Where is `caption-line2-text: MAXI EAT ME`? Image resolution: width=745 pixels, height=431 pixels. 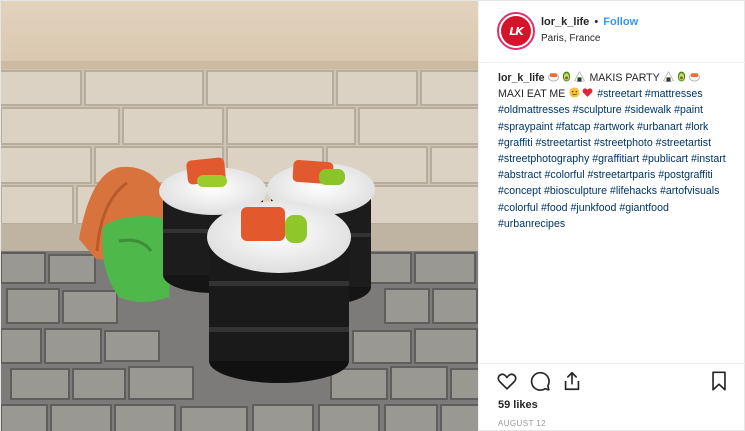 caption-line2-text: MAXI EAT ME is located at coordinates (532, 94).